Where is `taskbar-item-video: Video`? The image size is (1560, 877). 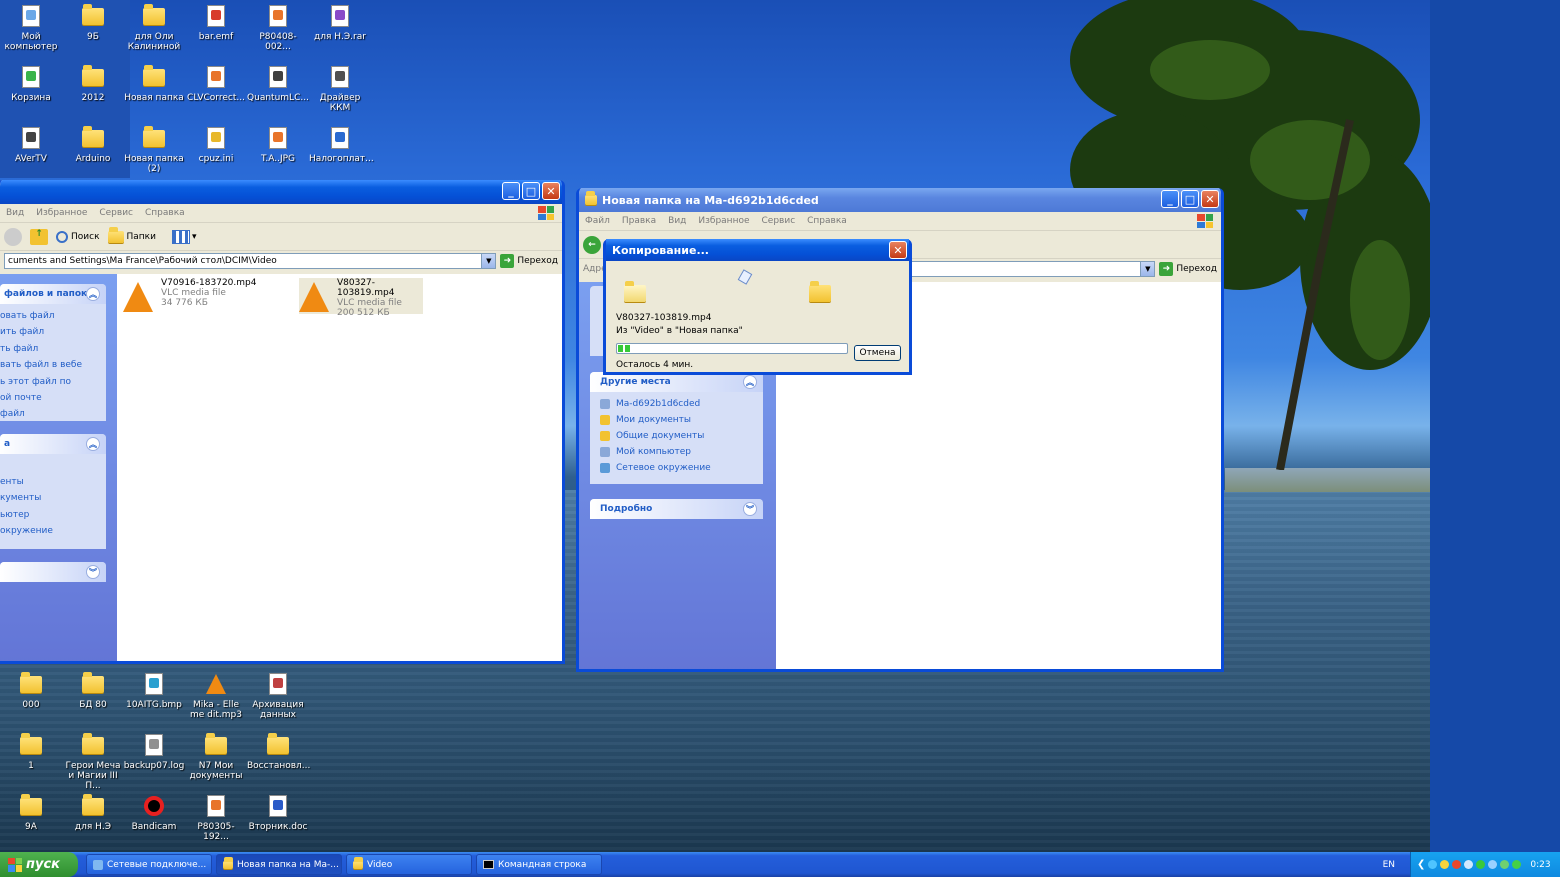
taskbar-item-video: Video is located at coordinates (409, 864).